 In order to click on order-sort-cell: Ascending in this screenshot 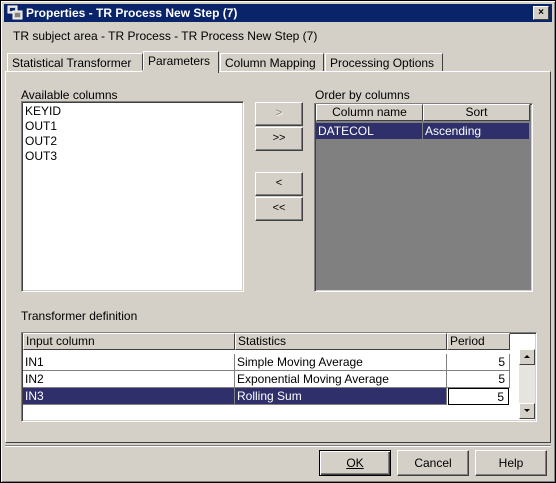, I will do `click(476, 131)`.